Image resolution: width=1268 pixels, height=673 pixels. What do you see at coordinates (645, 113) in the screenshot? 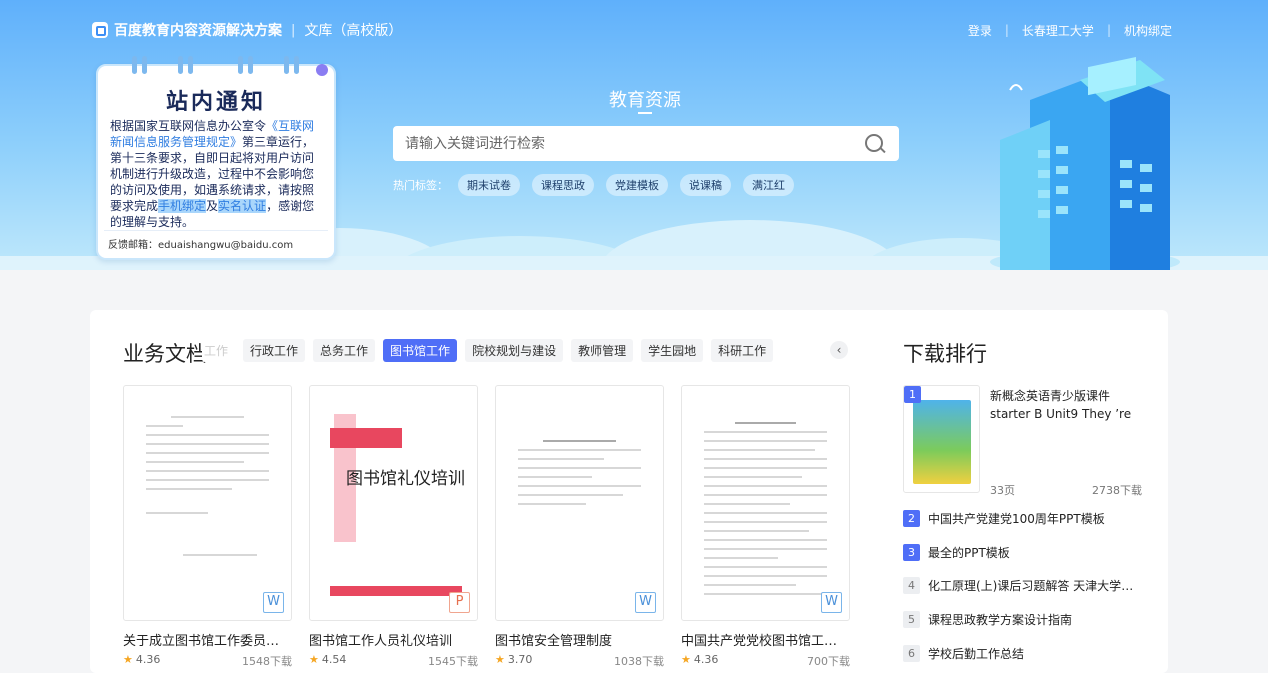
I see `title-underline` at bounding box center [645, 113].